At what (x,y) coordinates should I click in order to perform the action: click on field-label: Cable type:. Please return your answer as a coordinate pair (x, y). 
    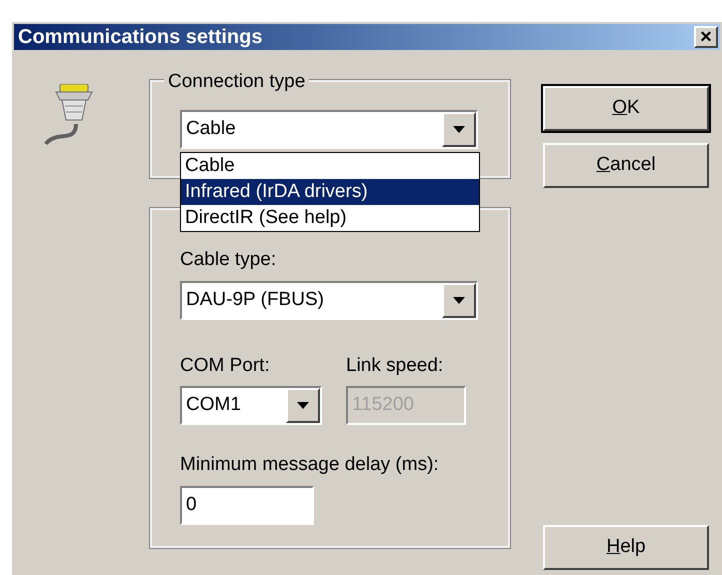
    Looking at the image, I should click on (229, 260).